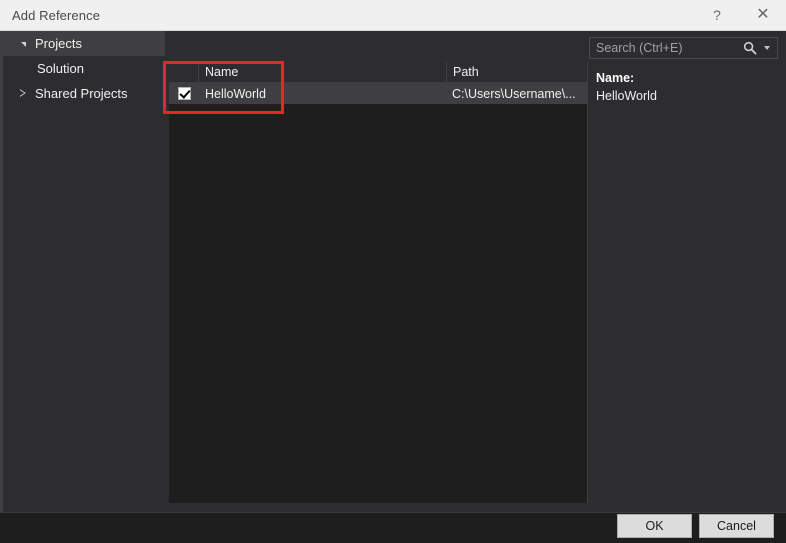  What do you see at coordinates (615, 78) in the screenshot?
I see `details-name-label: Name:` at bounding box center [615, 78].